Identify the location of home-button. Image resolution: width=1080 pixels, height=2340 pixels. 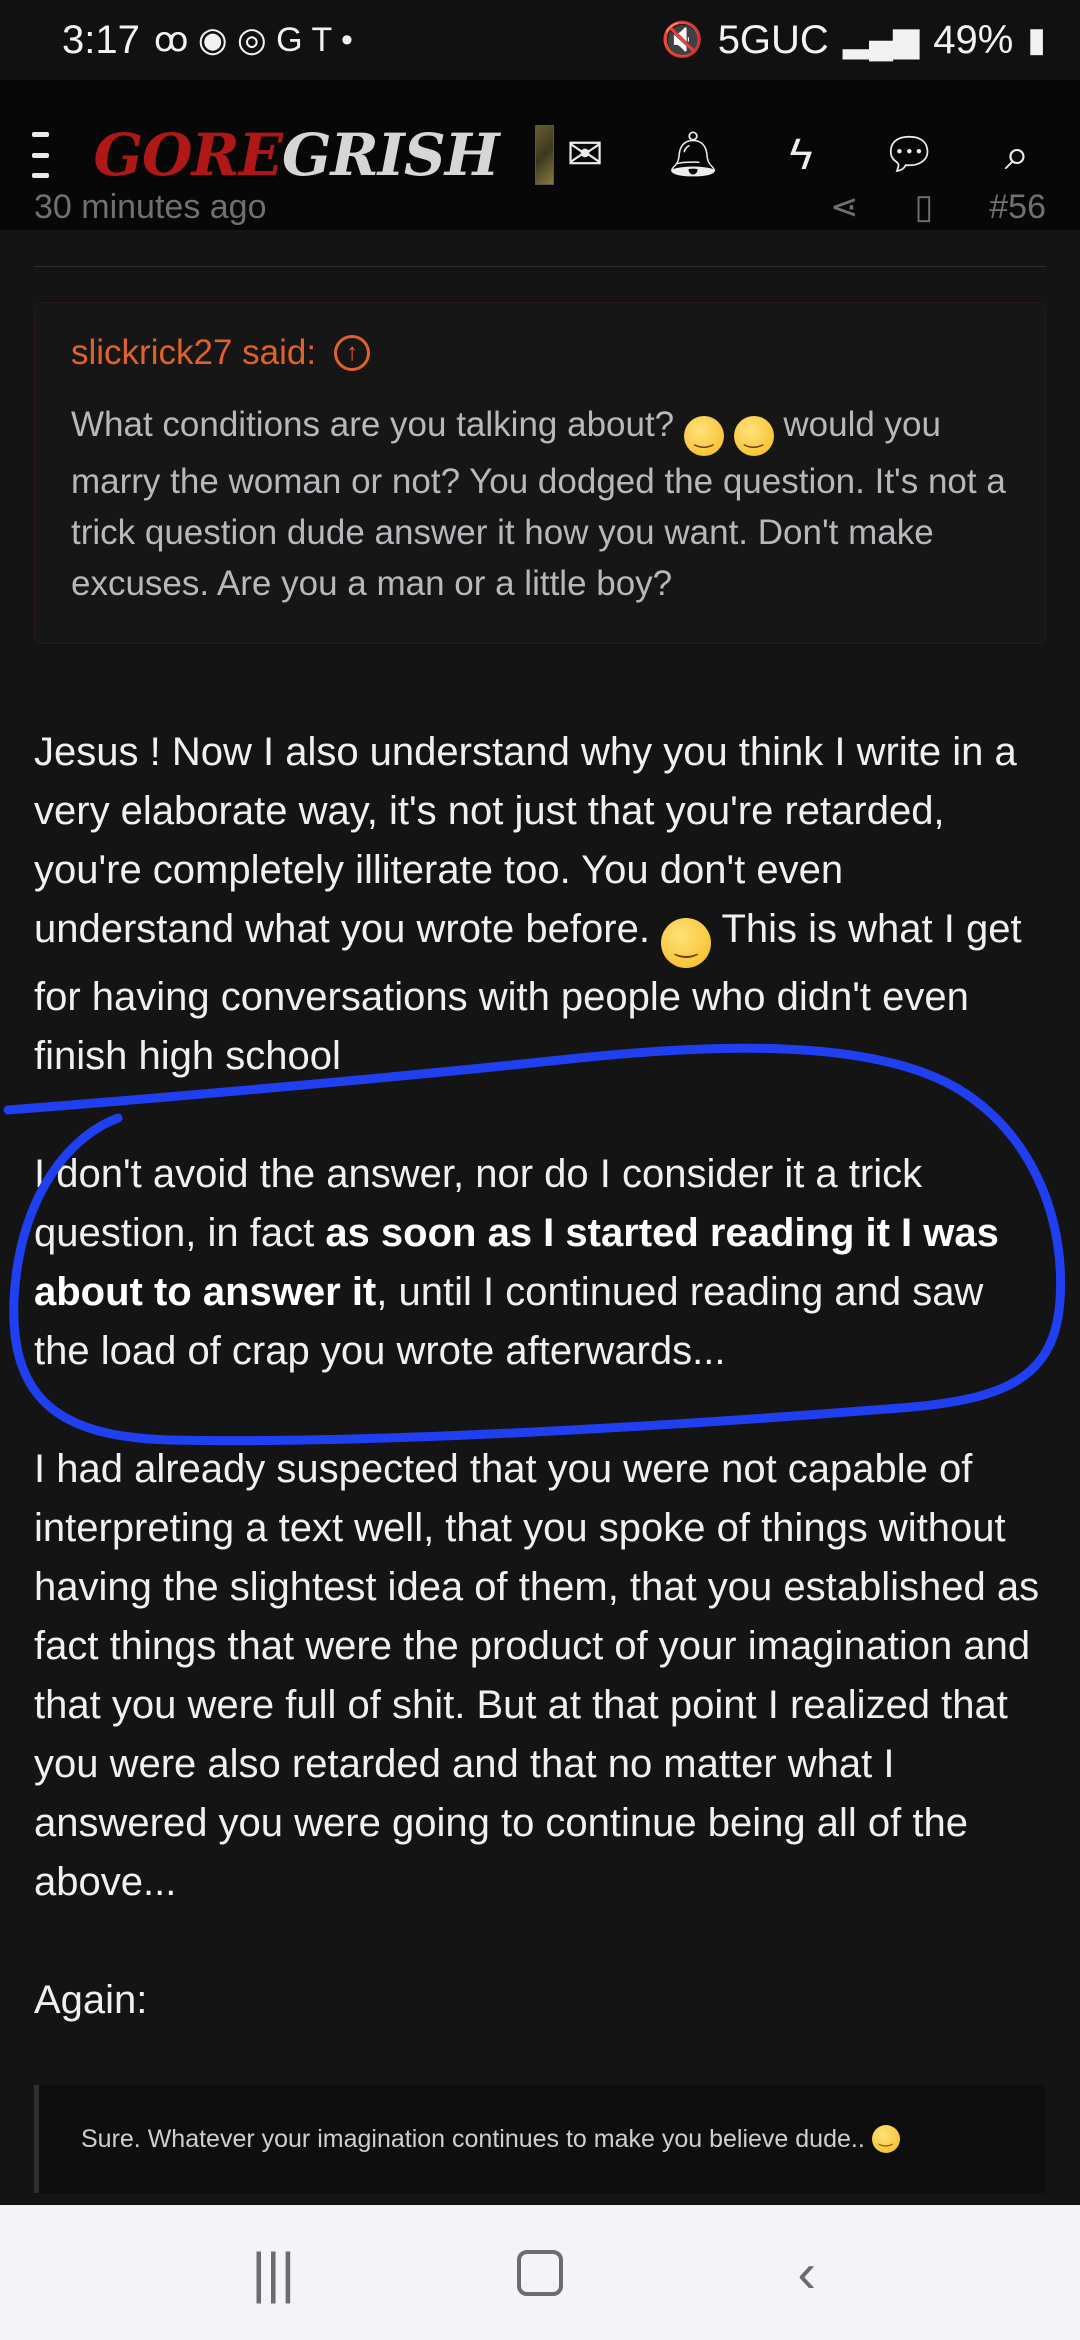
(540, 2272).